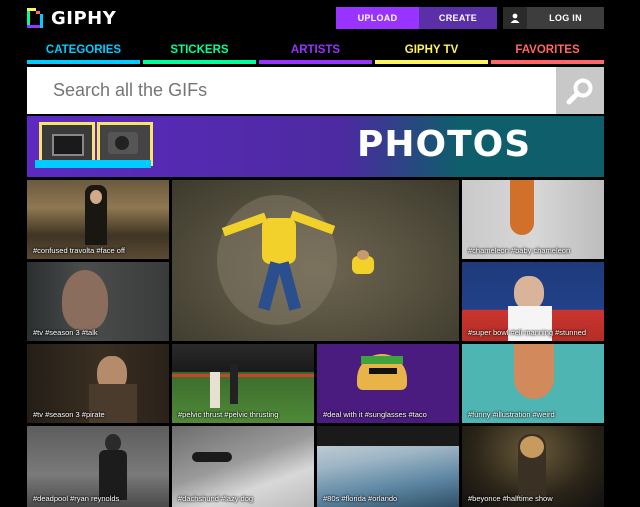 This screenshot has width=640, height=507. I want to click on tile-sunglasses, so click(383, 371).